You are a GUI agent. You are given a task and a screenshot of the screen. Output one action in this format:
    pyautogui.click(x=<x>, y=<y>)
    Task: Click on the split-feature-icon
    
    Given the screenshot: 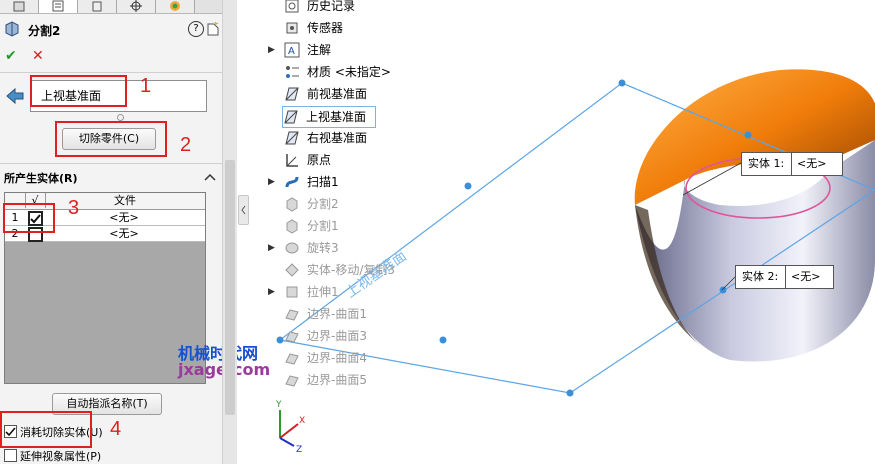 What is the action you would take?
    pyautogui.click(x=12, y=29)
    